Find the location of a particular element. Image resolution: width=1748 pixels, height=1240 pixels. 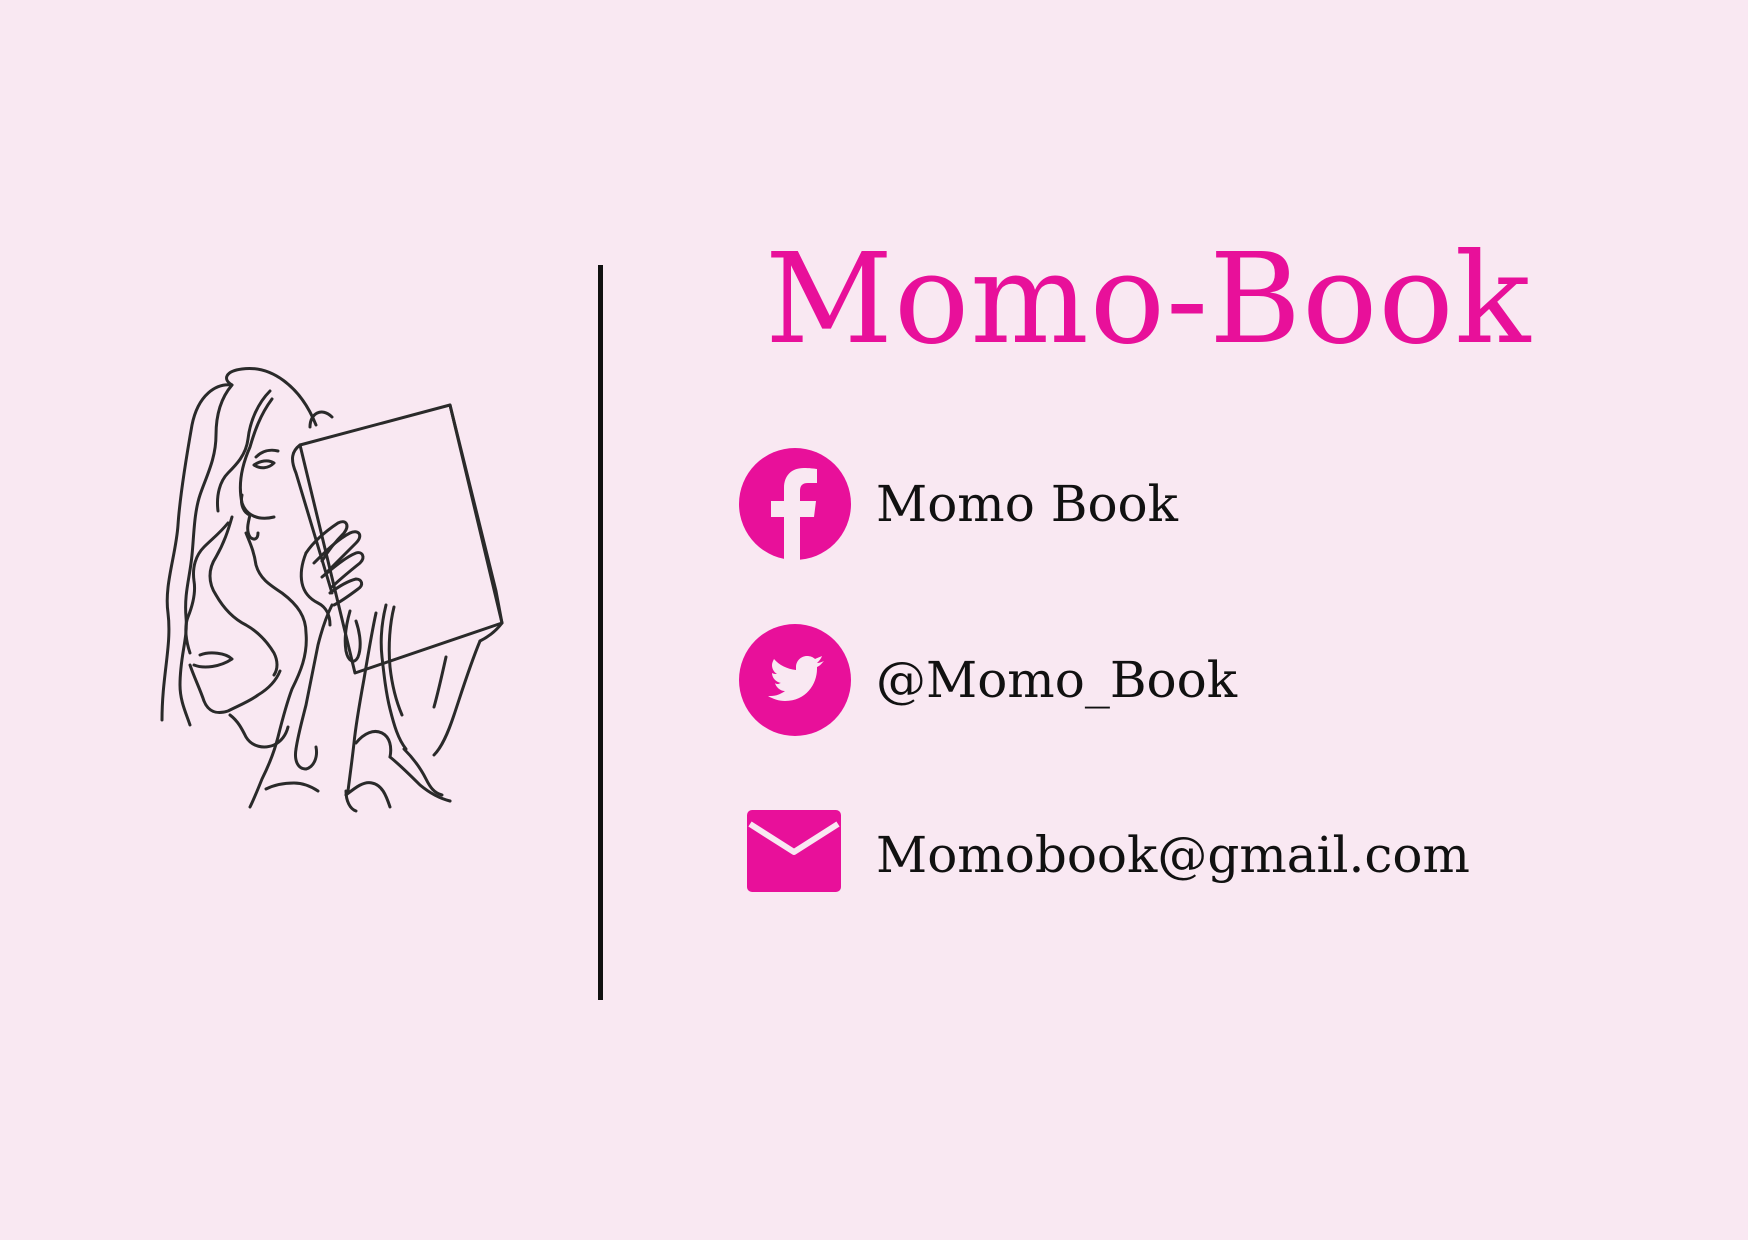

contact-row-twitter: @Momo_Book is located at coordinates (1188, 681).